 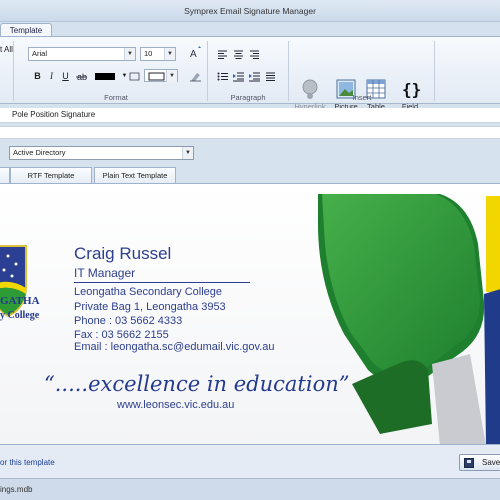 I want to click on font-family-select: Arial ▼, so click(x=82, y=54).